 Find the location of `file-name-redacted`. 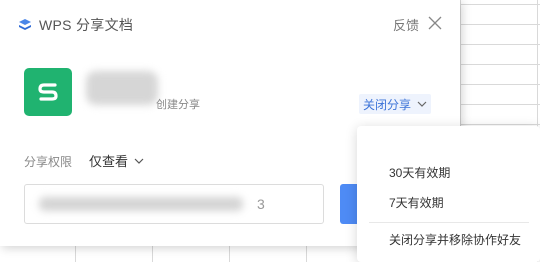

file-name-redacted is located at coordinates (122, 88).